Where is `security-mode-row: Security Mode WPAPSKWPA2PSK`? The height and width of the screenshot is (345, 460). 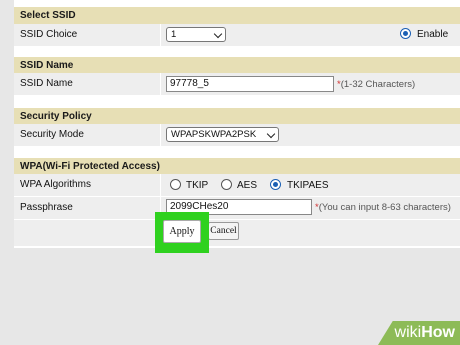 security-mode-row: Security Mode WPAPSKWPA2PSK is located at coordinates (237, 135).